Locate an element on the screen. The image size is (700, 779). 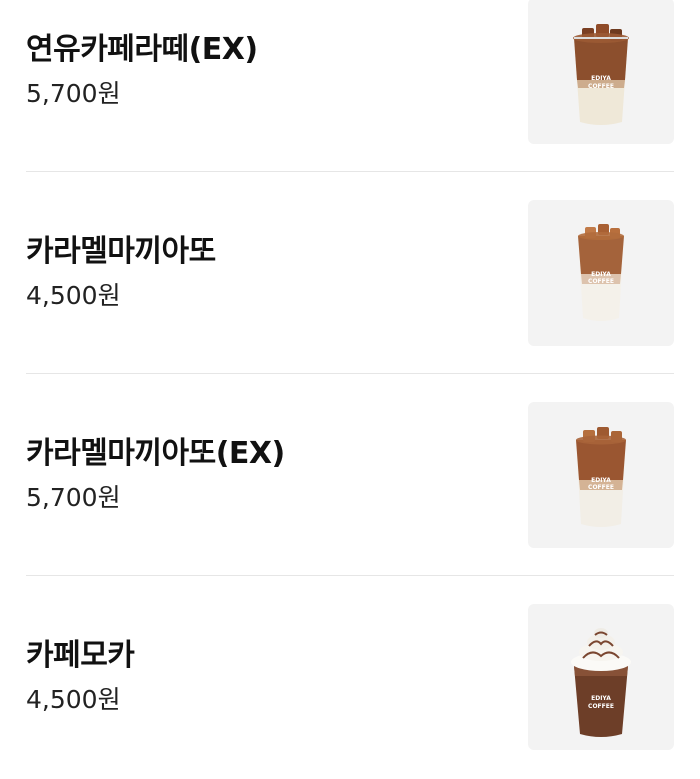
menu-item-text: 연유카페라떼(EX) 5,700원 is located at coordinates (142, 86).